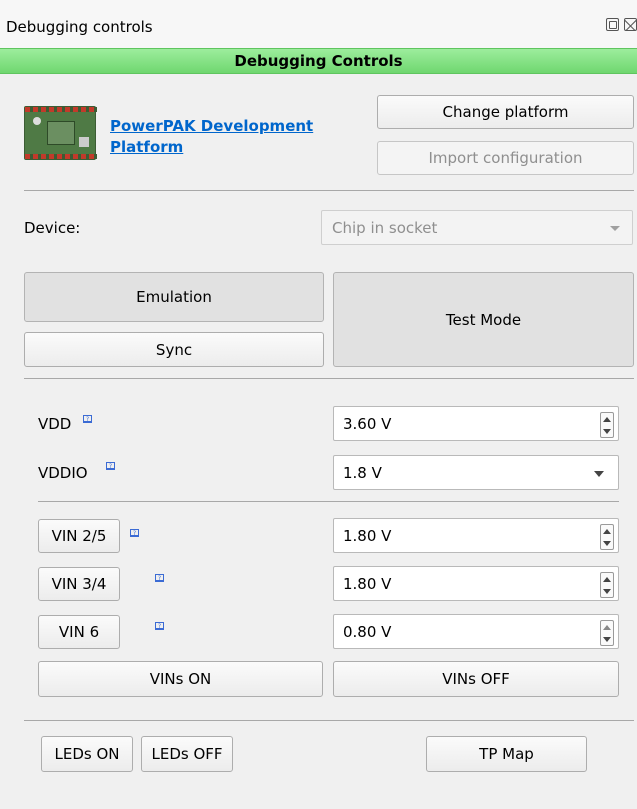  Describe the element at coordinates (505, 158) in the screenshot. I see `import-configuration-button: Import configuration` at that location.